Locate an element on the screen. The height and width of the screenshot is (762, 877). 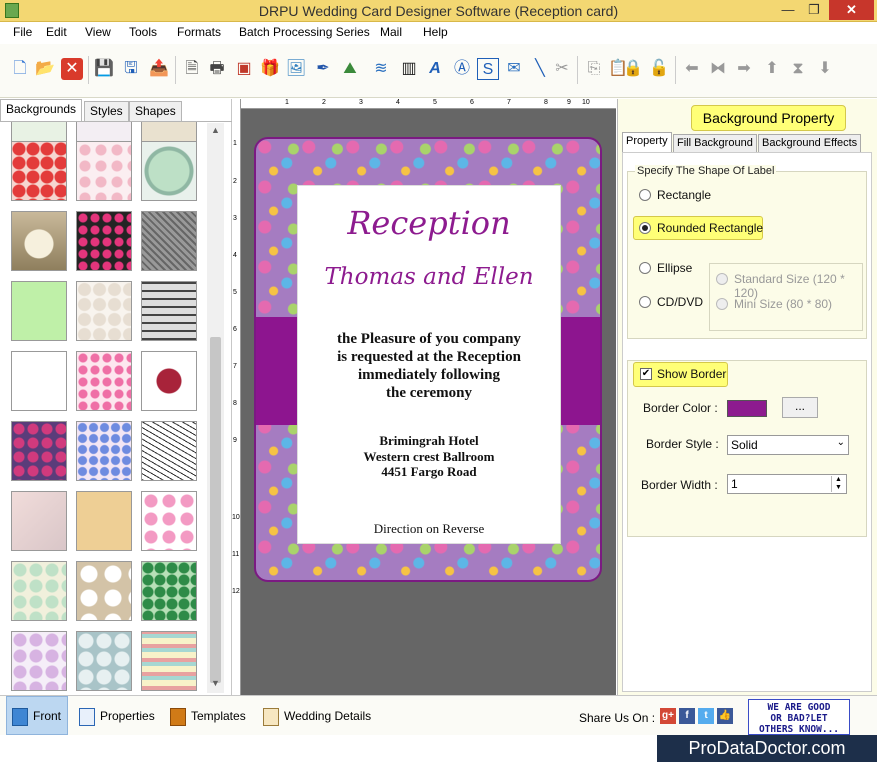
wedding-details-button: Wedding Details is located at coordinates (317, 716).